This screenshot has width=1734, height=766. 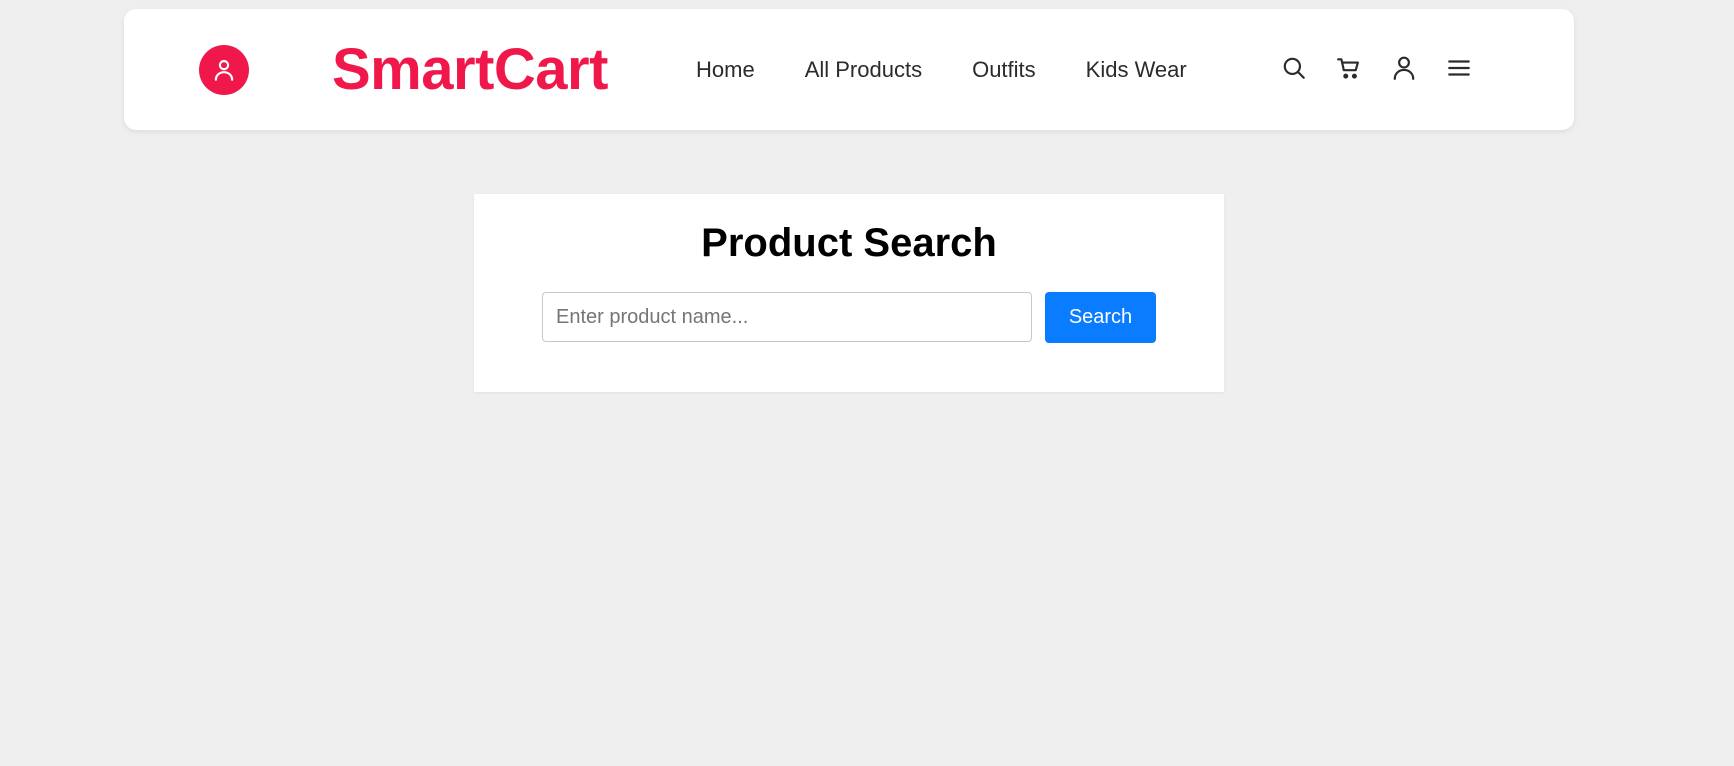 I want to click on page-title: Product Search, so click(x=849, y=243).